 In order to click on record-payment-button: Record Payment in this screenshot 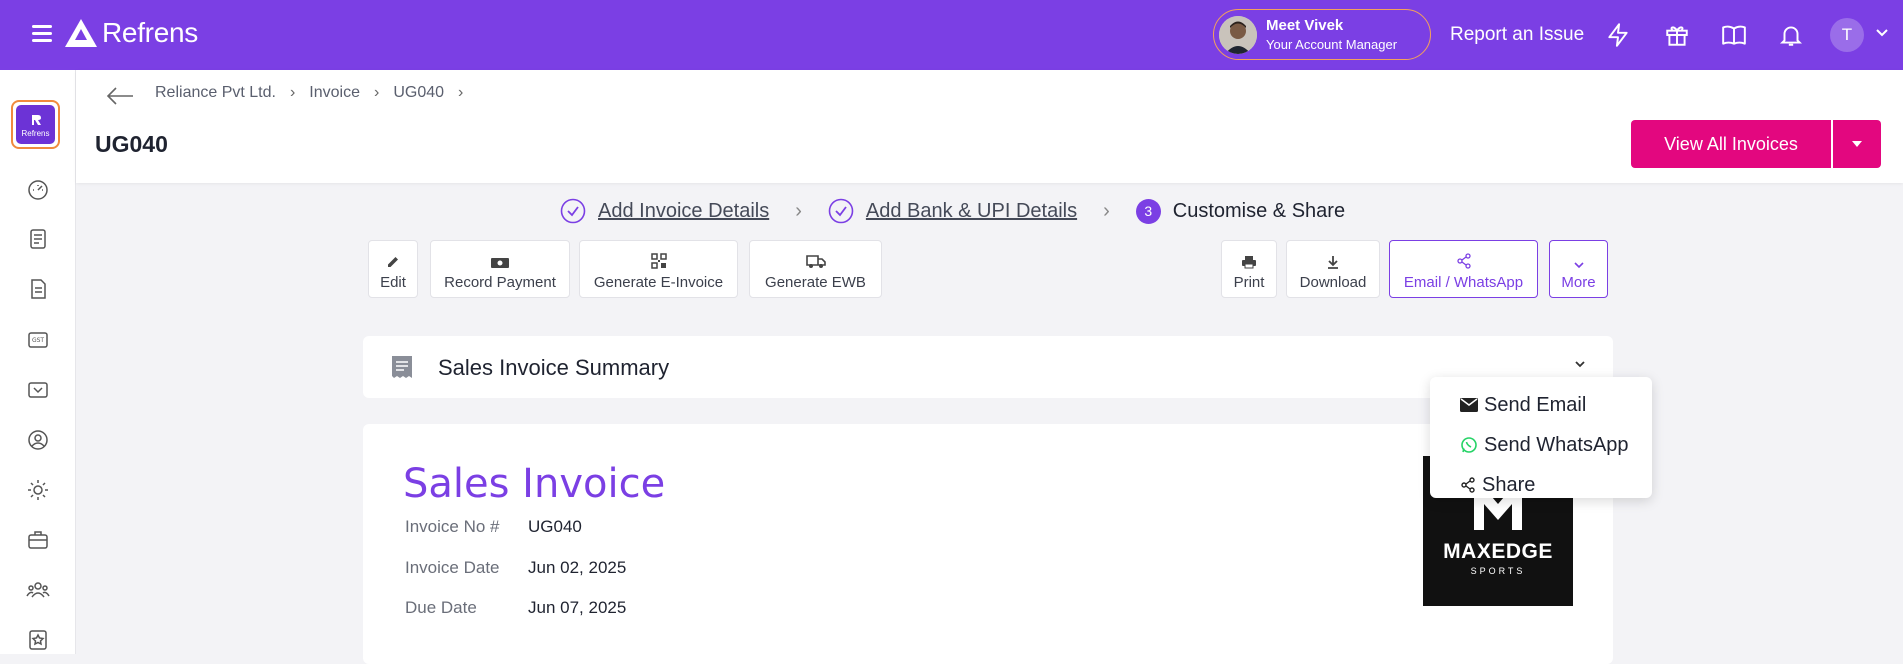, I will do `click(500, 269)`.